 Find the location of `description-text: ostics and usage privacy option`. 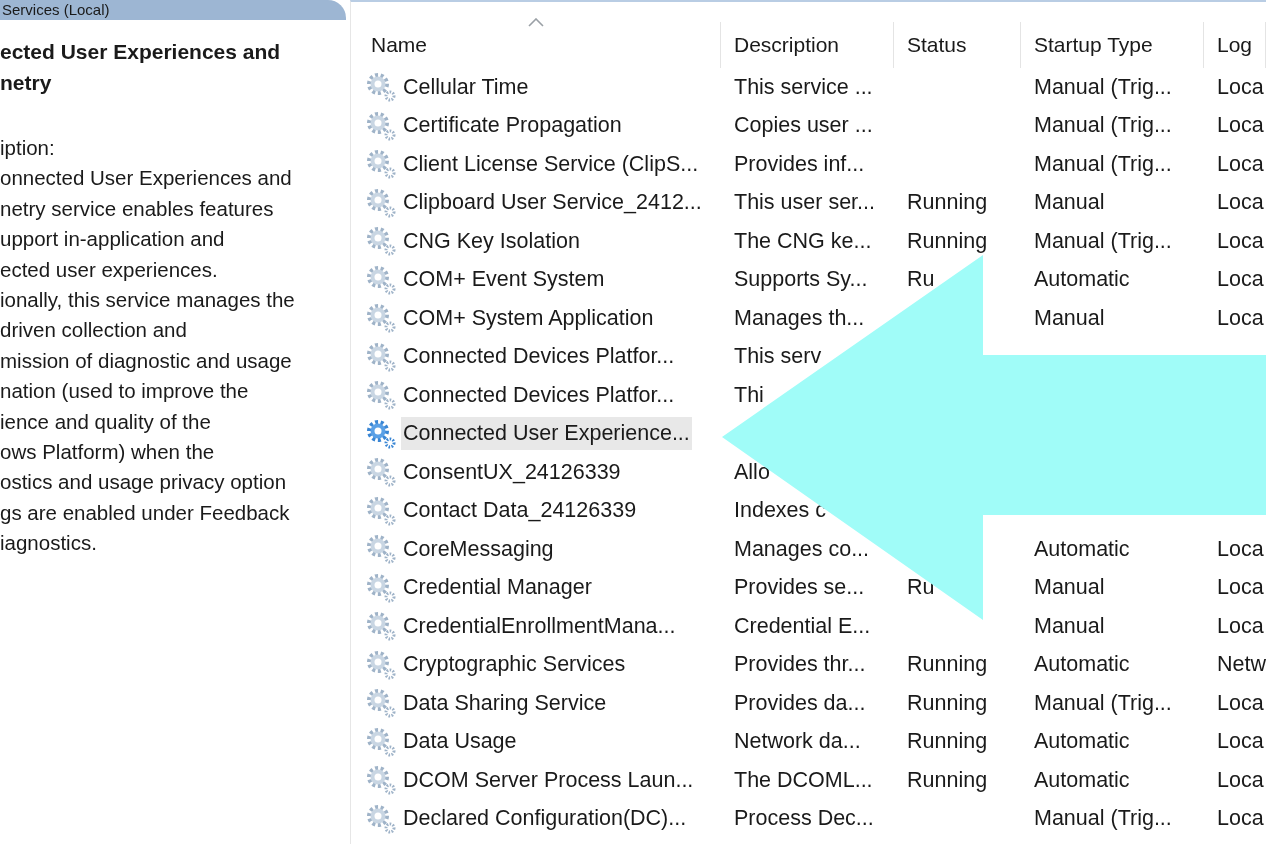

description-text: ostics and usage privacy option is located at coordinates (144, 482).